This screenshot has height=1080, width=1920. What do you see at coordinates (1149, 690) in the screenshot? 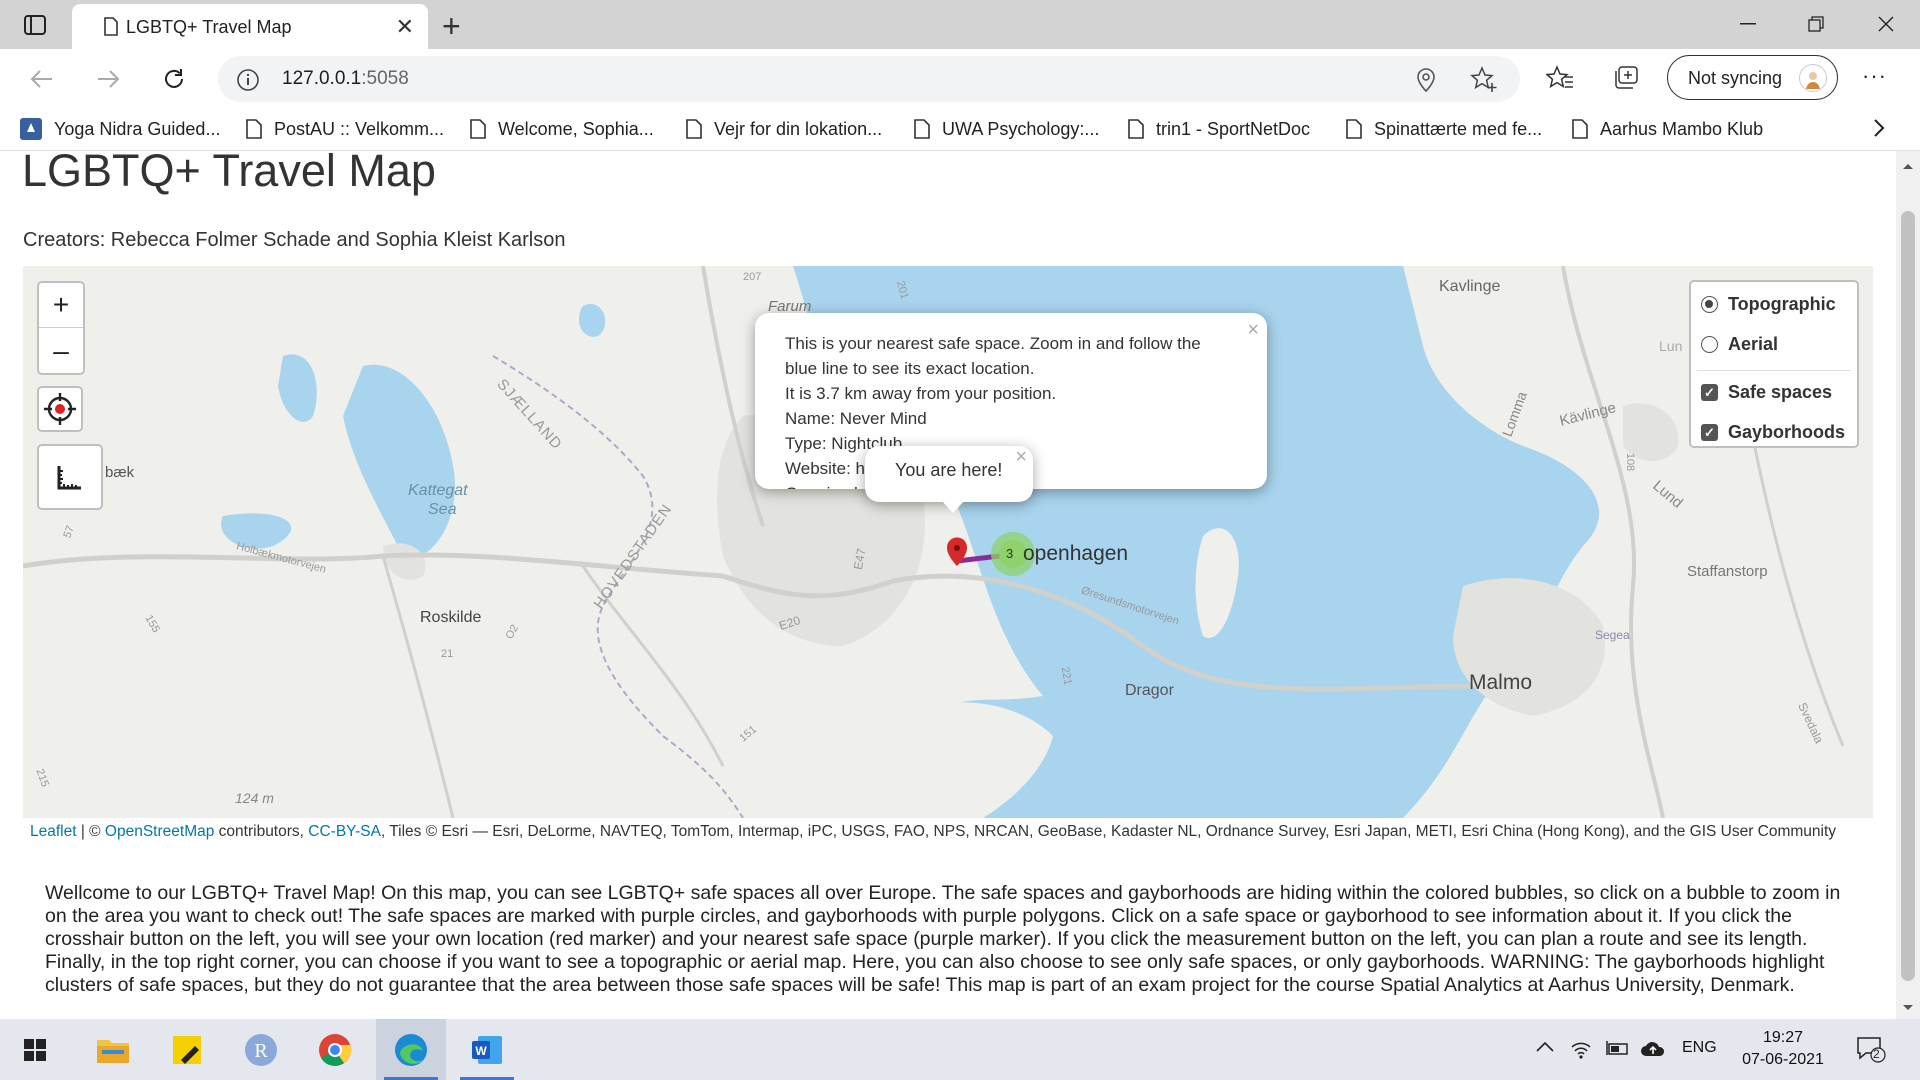
I see `label-dragor: Dragor` at bounding box center [1149, 690].